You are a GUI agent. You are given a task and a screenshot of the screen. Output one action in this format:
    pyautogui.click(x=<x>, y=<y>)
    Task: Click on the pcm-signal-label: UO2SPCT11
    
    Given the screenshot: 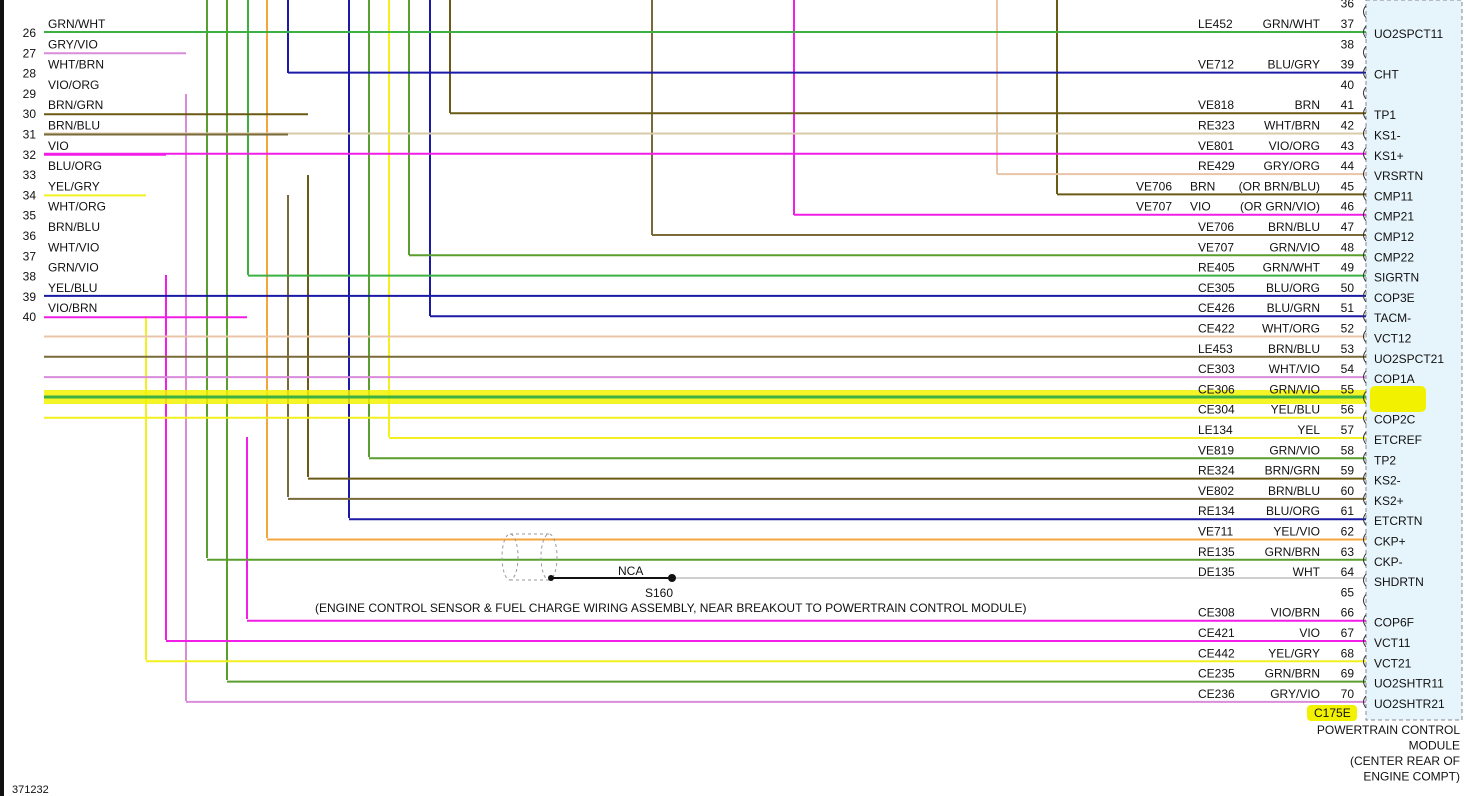 What is the action you would take?
    pyautogui.click(x=1408, y=34)
    